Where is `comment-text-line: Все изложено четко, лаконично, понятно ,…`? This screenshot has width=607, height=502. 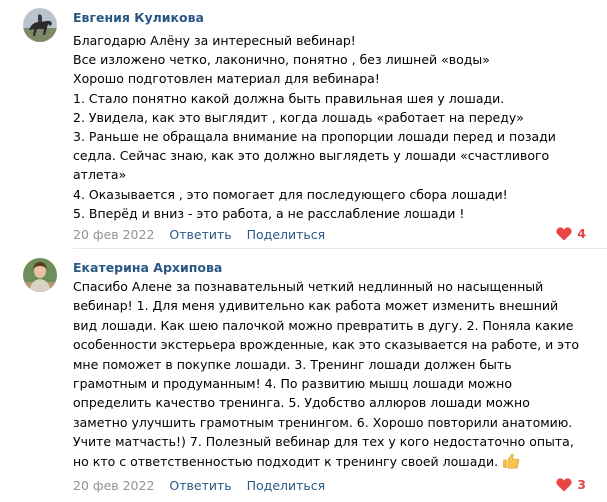
comment-text-line: Все изложено четко, лаконично, понятно ,… is located at coordinates (281, 60).